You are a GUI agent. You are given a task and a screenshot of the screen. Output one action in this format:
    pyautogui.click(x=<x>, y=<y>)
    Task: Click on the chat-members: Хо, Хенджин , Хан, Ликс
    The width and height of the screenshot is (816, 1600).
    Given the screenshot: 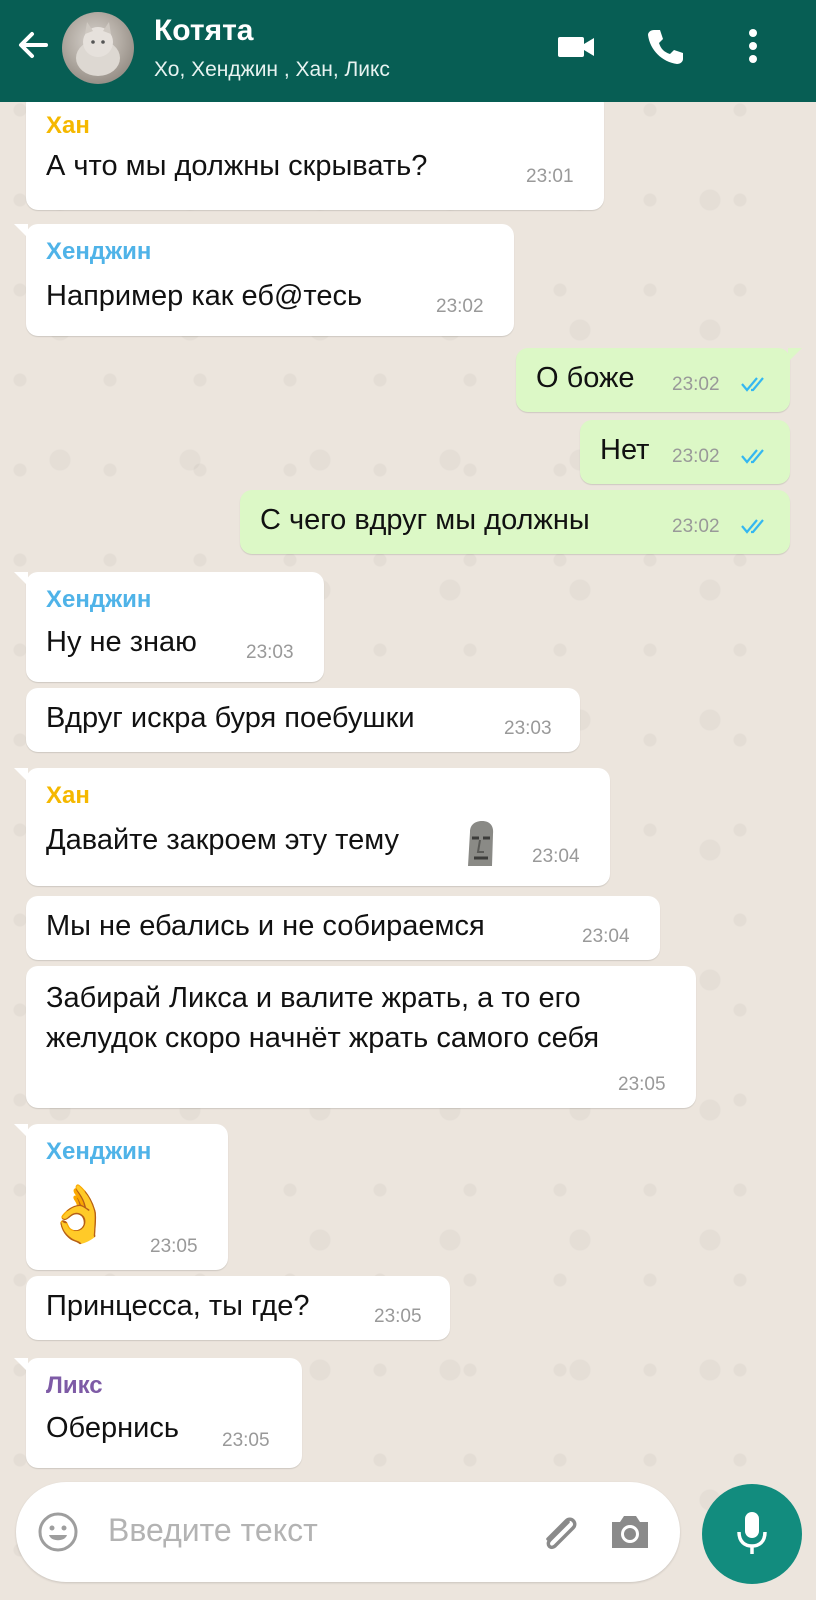 What is the action you would take?
    pyautogui.click(x=272, y=70)
    